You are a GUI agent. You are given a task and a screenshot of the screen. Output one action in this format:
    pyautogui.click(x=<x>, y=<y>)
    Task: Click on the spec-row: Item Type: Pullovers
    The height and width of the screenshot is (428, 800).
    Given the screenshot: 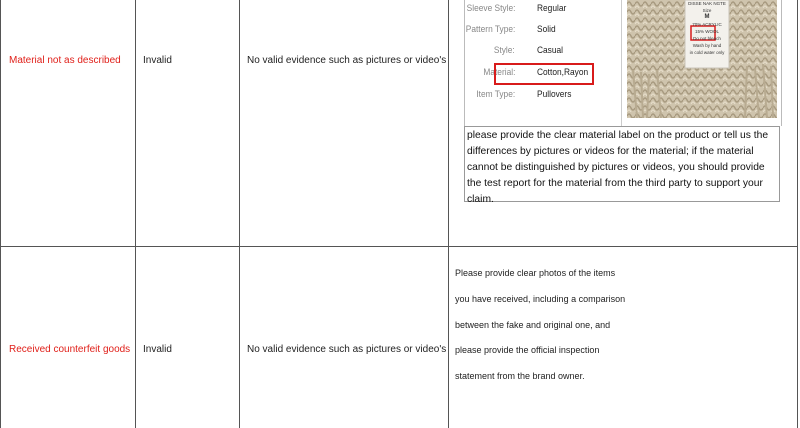 What is the action you would take?
    pyautogui.click(x=545, y=96)
    